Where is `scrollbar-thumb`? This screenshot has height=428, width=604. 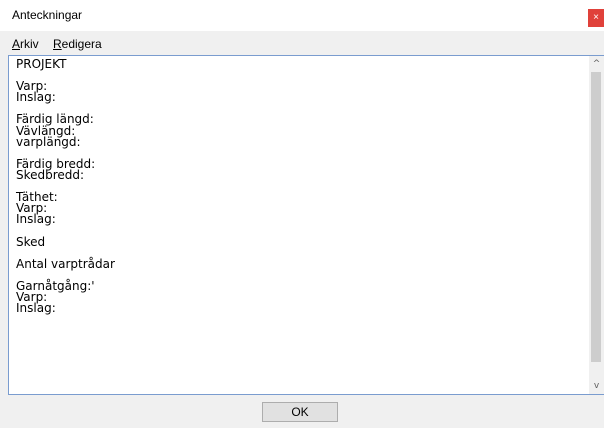
scrollbar-thumb is located at coordinates (596, 217).